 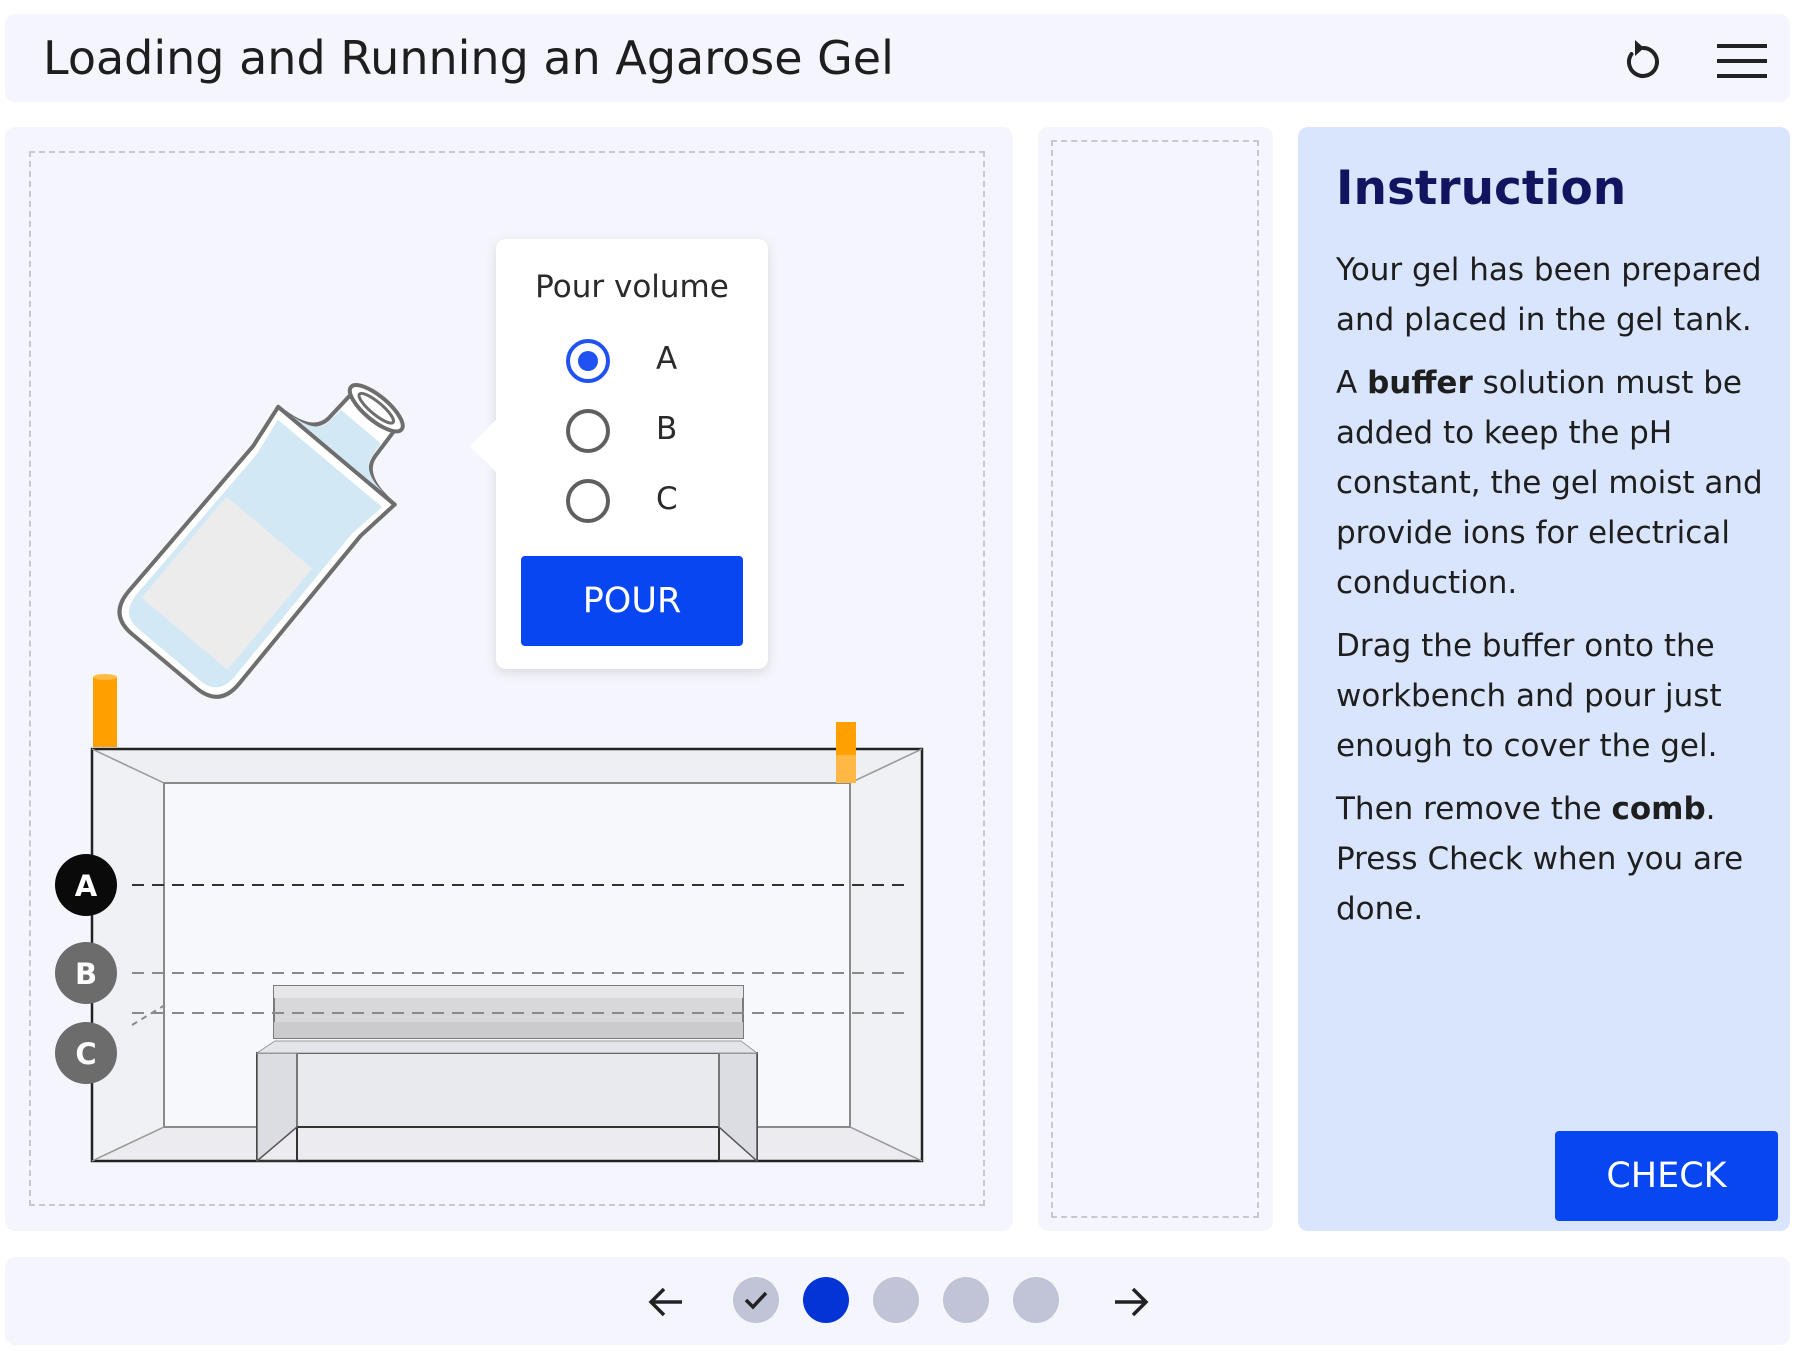 I want to click on level-marker-c: C, so click(x=86, y=1053).